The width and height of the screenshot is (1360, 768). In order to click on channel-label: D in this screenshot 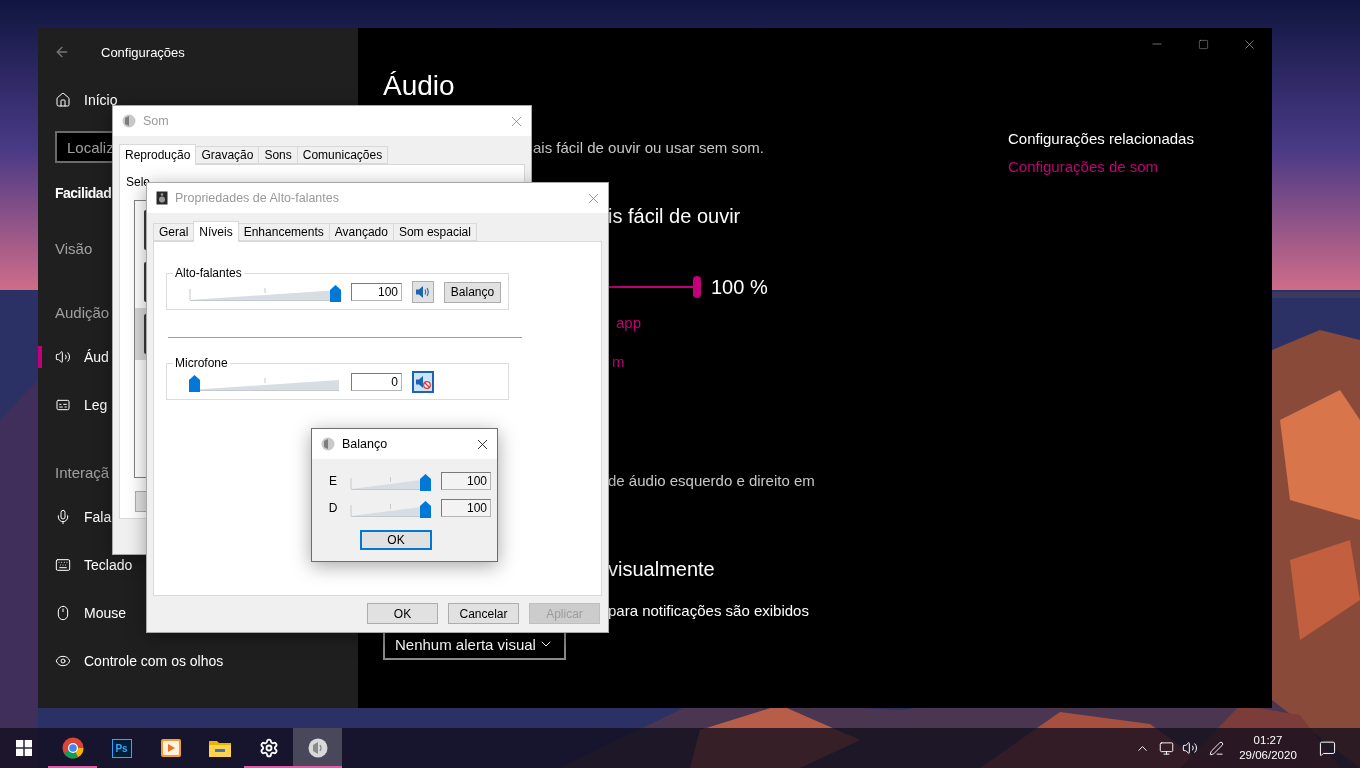, I will do `click(333, 508)`.